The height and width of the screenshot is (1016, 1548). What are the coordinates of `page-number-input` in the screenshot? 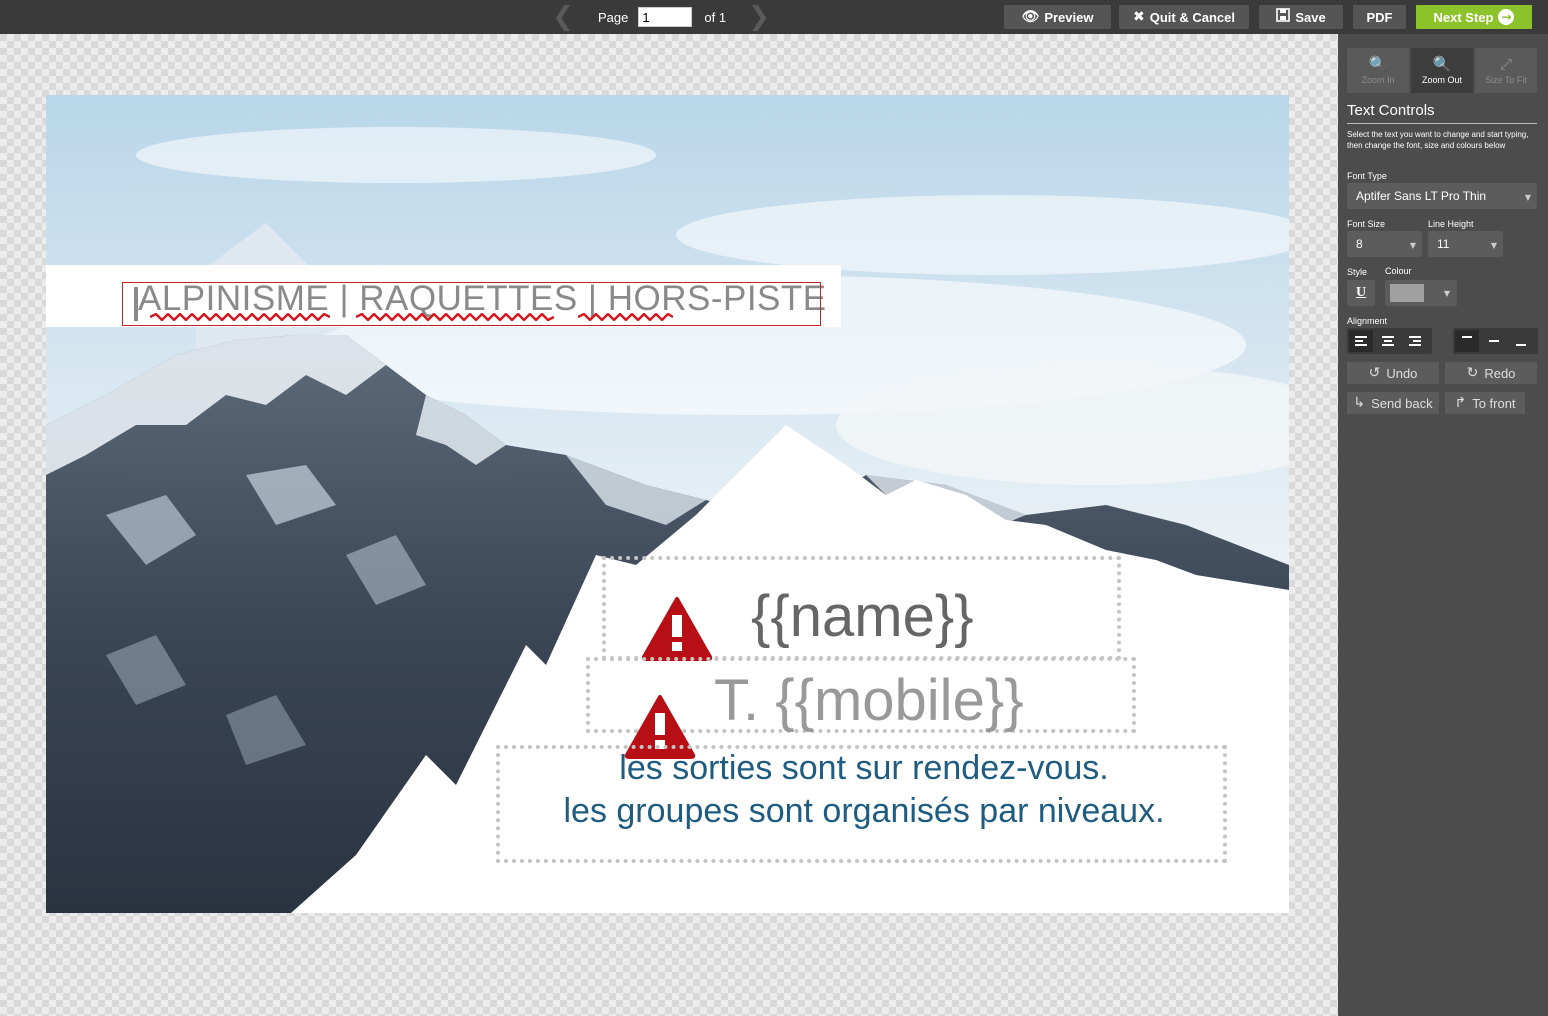 It's located at (665, 17).